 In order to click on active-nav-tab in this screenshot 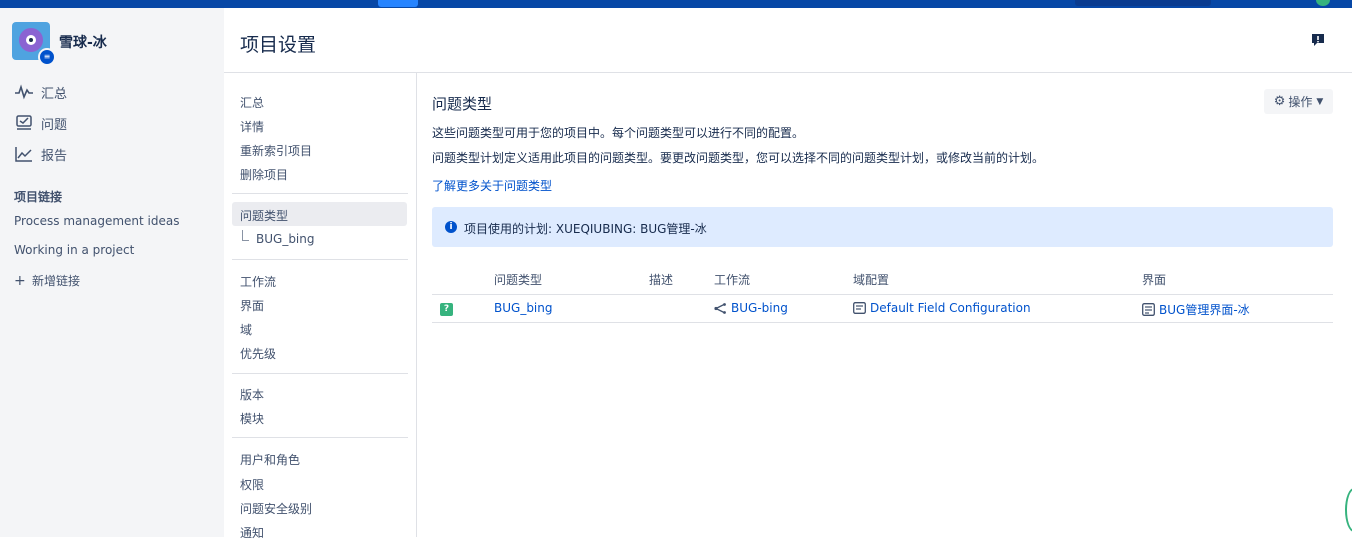, I will do `click(398, 3)`.